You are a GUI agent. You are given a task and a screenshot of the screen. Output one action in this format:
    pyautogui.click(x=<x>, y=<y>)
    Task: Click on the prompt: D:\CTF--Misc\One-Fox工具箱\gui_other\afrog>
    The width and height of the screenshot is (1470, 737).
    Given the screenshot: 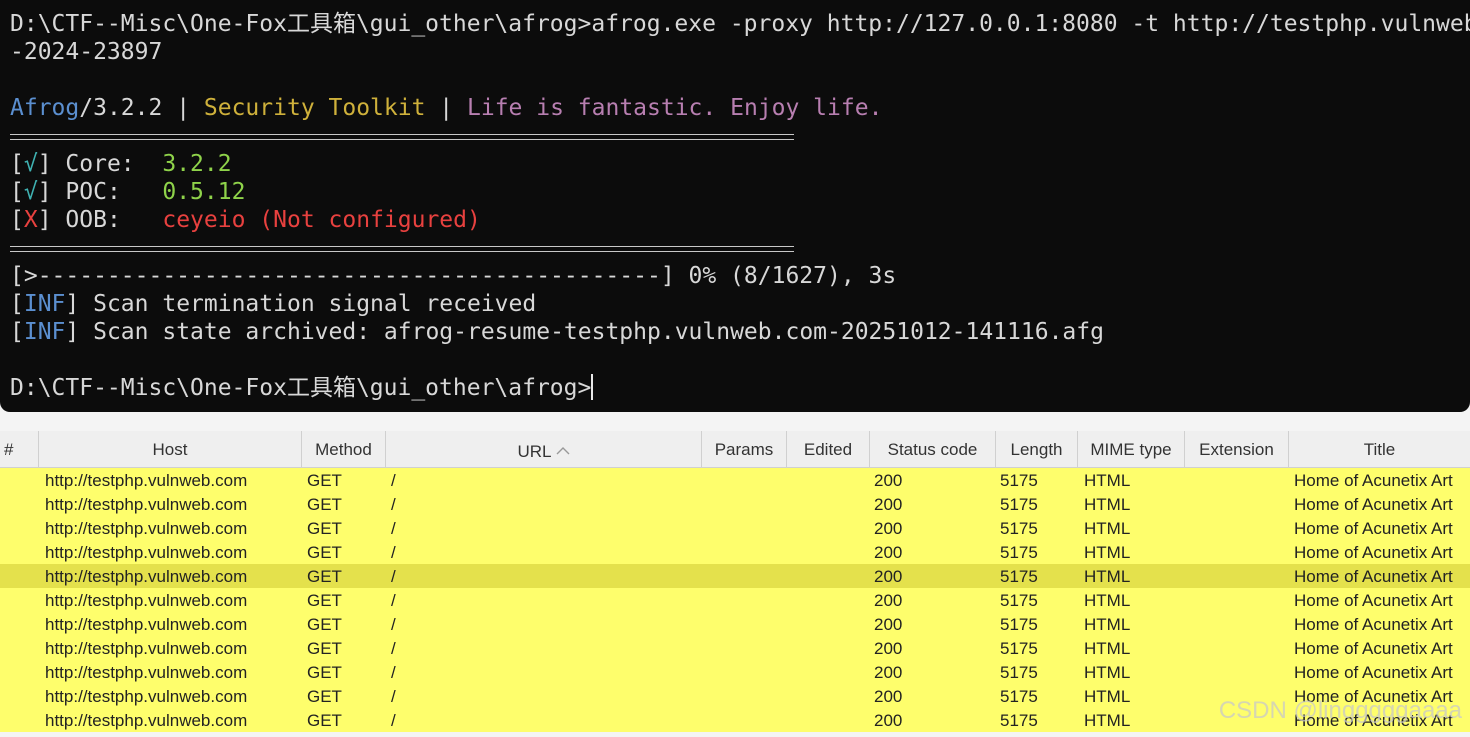 What is the action you would take?
    pyautogui.click(x=301, y=388)
    